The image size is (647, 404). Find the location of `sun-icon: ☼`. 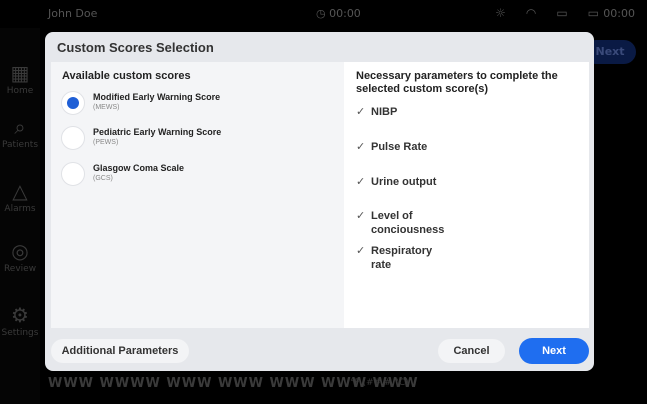

sun-icon: ☼ is located at coordinates (500, 13).